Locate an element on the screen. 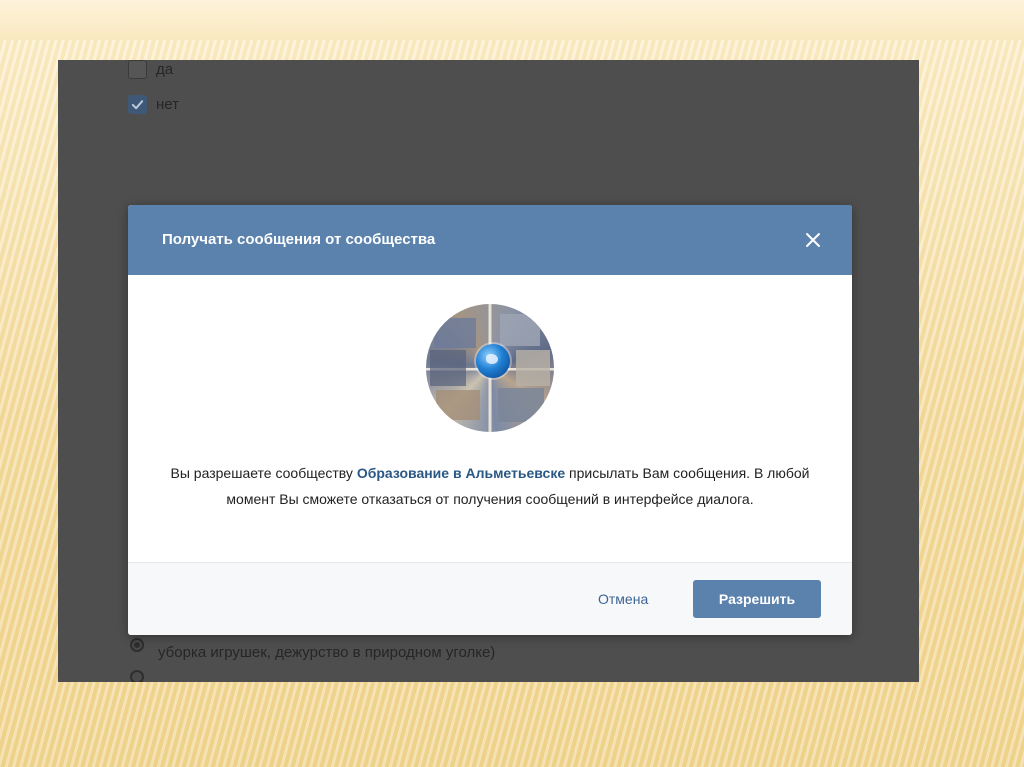  close-icon is located at coordinates (813, 240).